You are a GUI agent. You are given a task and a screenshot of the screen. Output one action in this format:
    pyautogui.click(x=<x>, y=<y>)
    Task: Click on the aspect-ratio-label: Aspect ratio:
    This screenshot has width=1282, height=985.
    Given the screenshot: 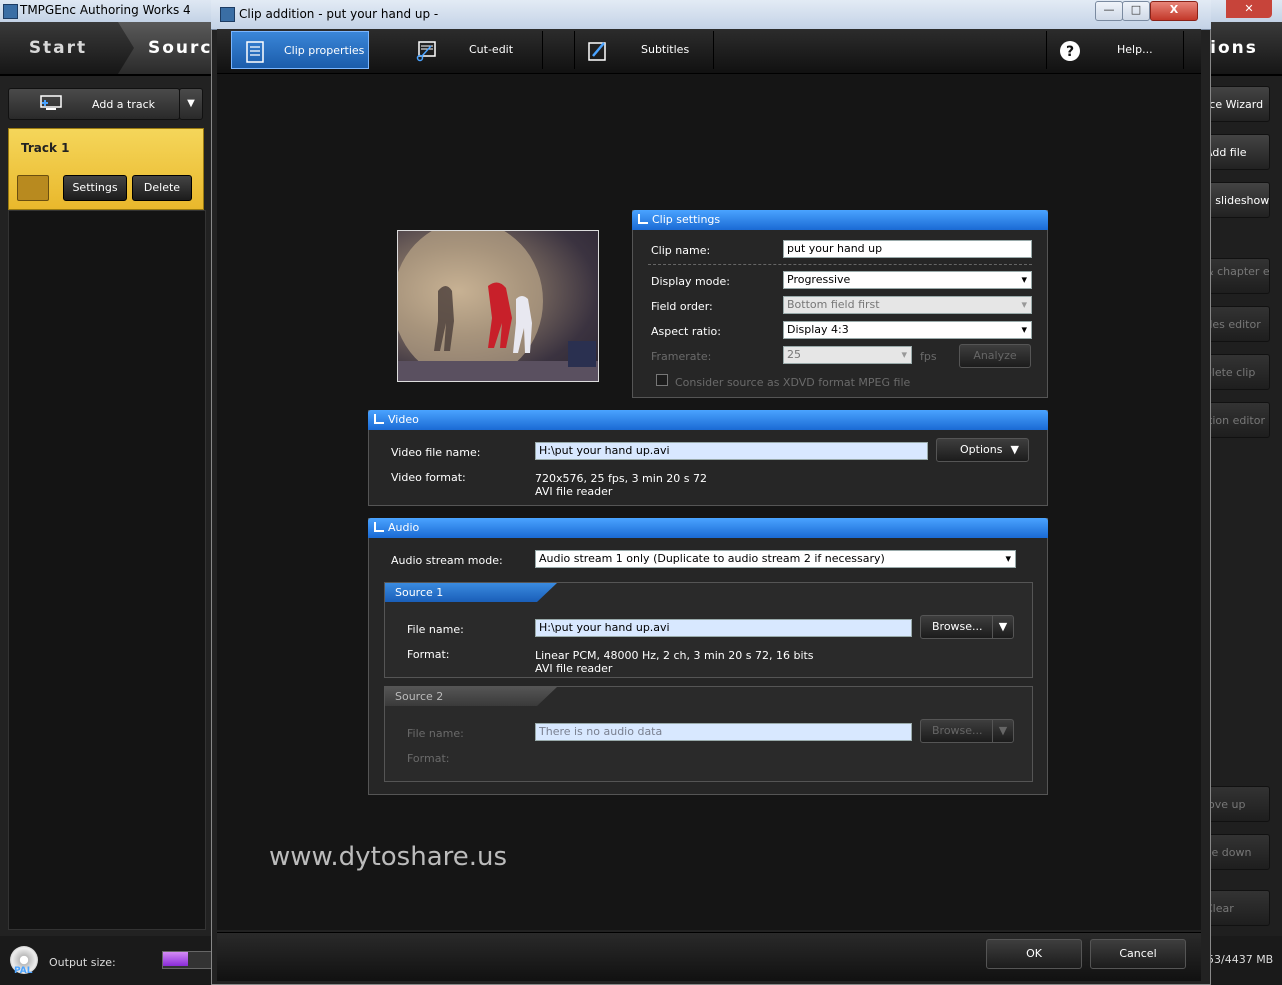 What is the action you would take?
    pyautogui.click(x=686, y=331)
    